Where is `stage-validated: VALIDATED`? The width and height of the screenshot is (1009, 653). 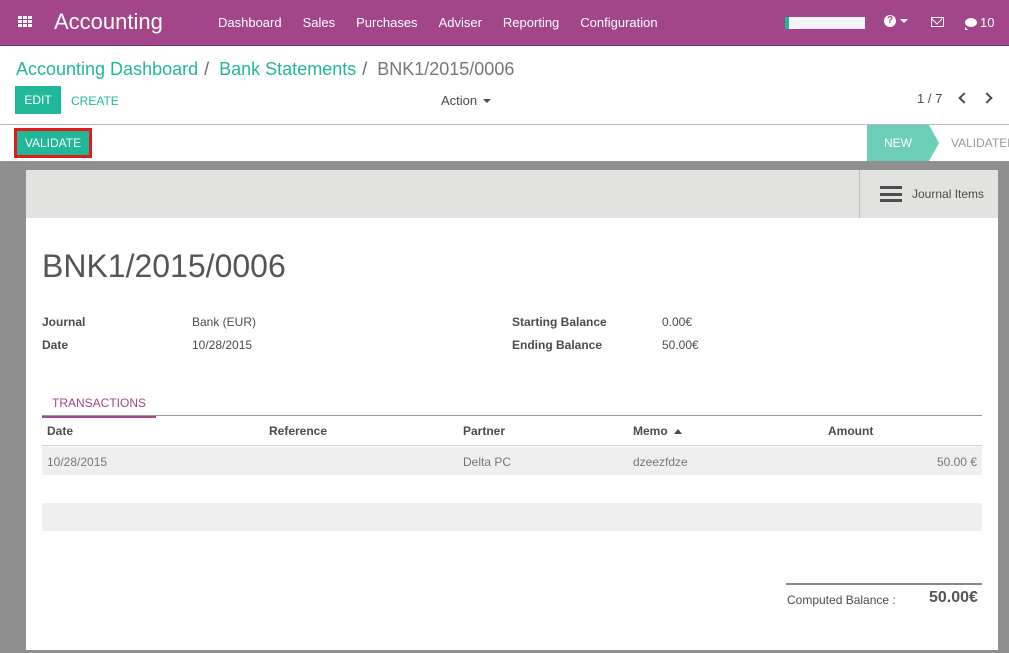
stage-validated: VALIDATED is located at coordinates (980, 143).